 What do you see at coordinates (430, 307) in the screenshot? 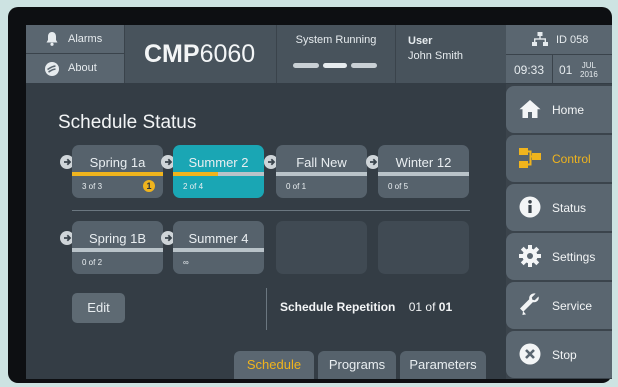
I see `repetition-of: of` at bounding box center [430, 307].